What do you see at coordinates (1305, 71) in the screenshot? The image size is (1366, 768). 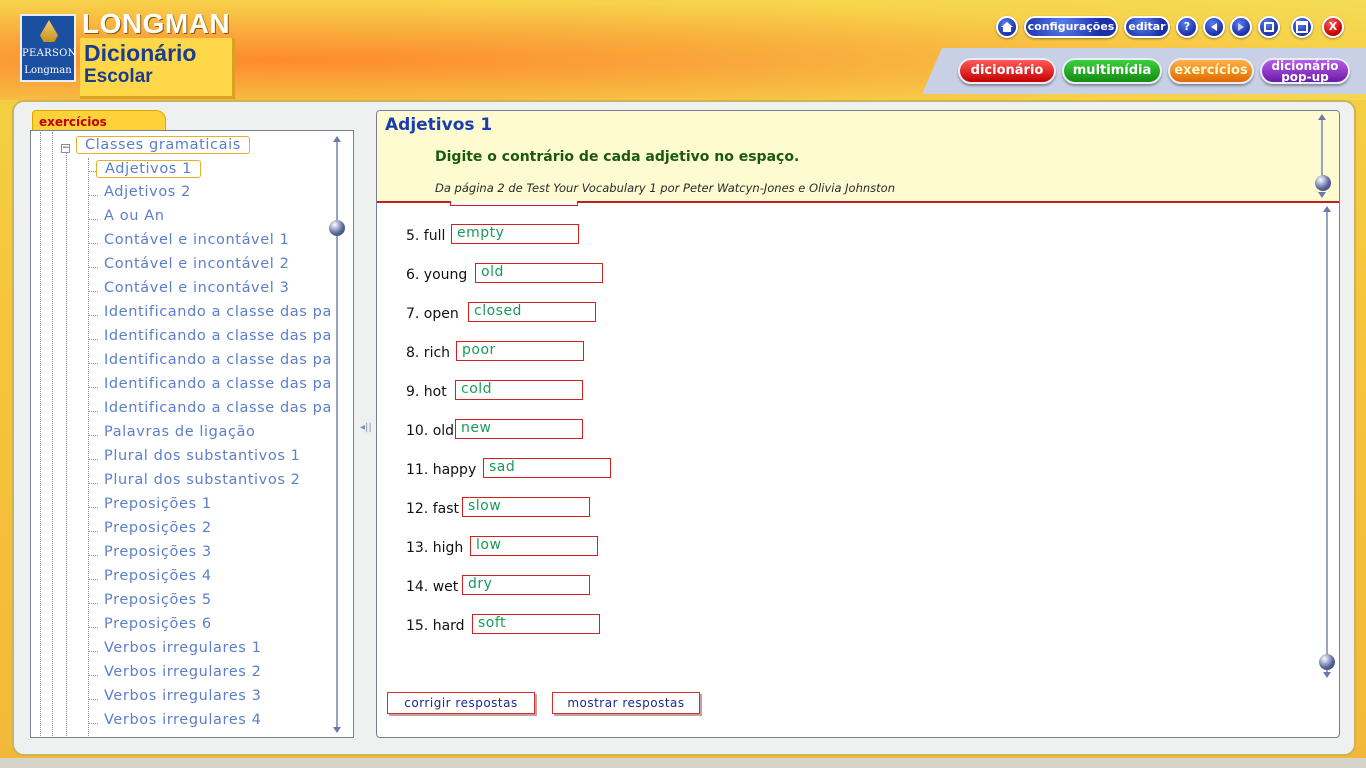 I see `nav-popup-dictionary-button: dicionário pop-up` at bounding box center [1305, 71].